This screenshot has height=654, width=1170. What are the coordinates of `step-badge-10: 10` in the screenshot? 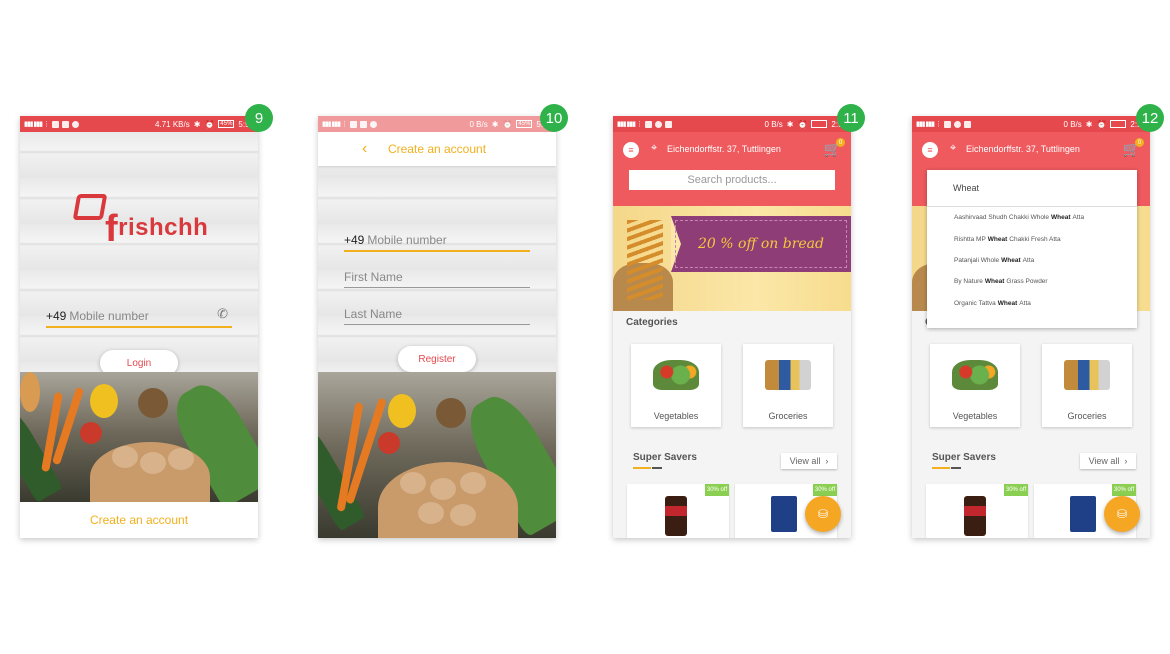 It's located at (554, 118).